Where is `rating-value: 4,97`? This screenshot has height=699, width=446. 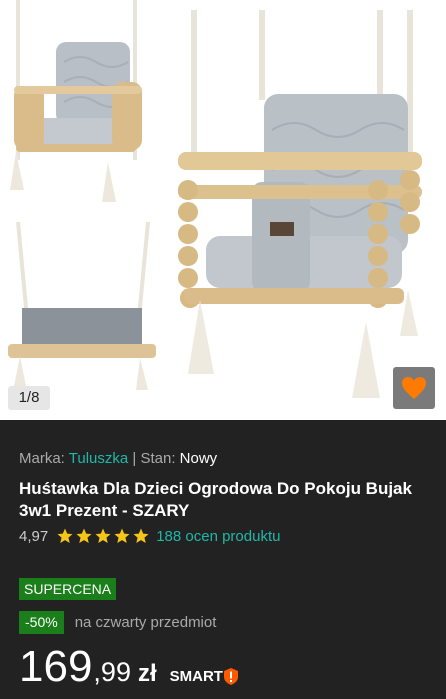 rating-value: 4,97 is located at coordinates (34, 536).